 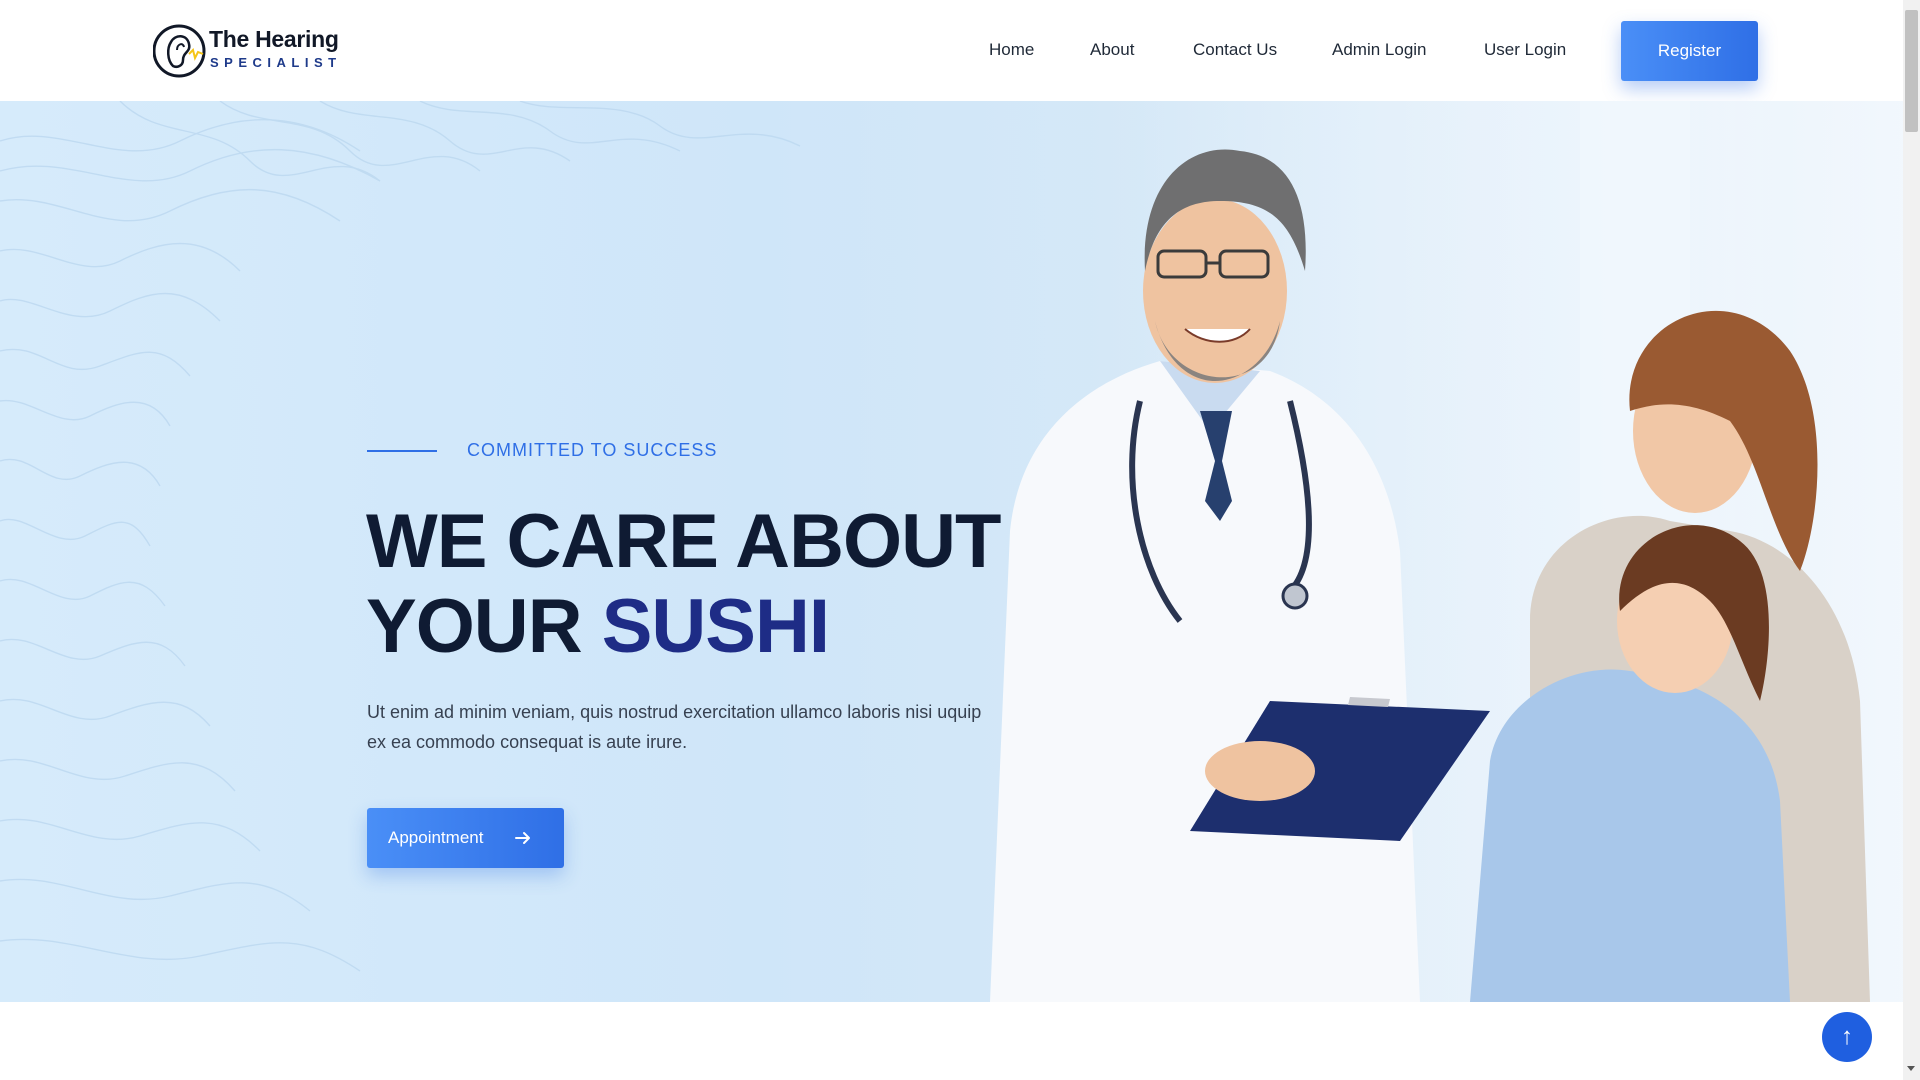 What do you see at coordinates (274, 39) in the screenshot?
I see `brand-title: The Hearing` at bounding box center [274, 39].